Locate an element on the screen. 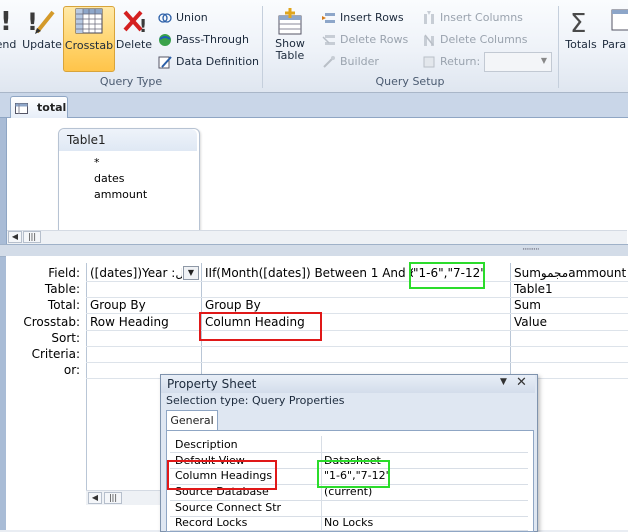 The width and height of the screenshot is (628, 532). grid-row-label-table: Table: is located at coordinates (62, 289).